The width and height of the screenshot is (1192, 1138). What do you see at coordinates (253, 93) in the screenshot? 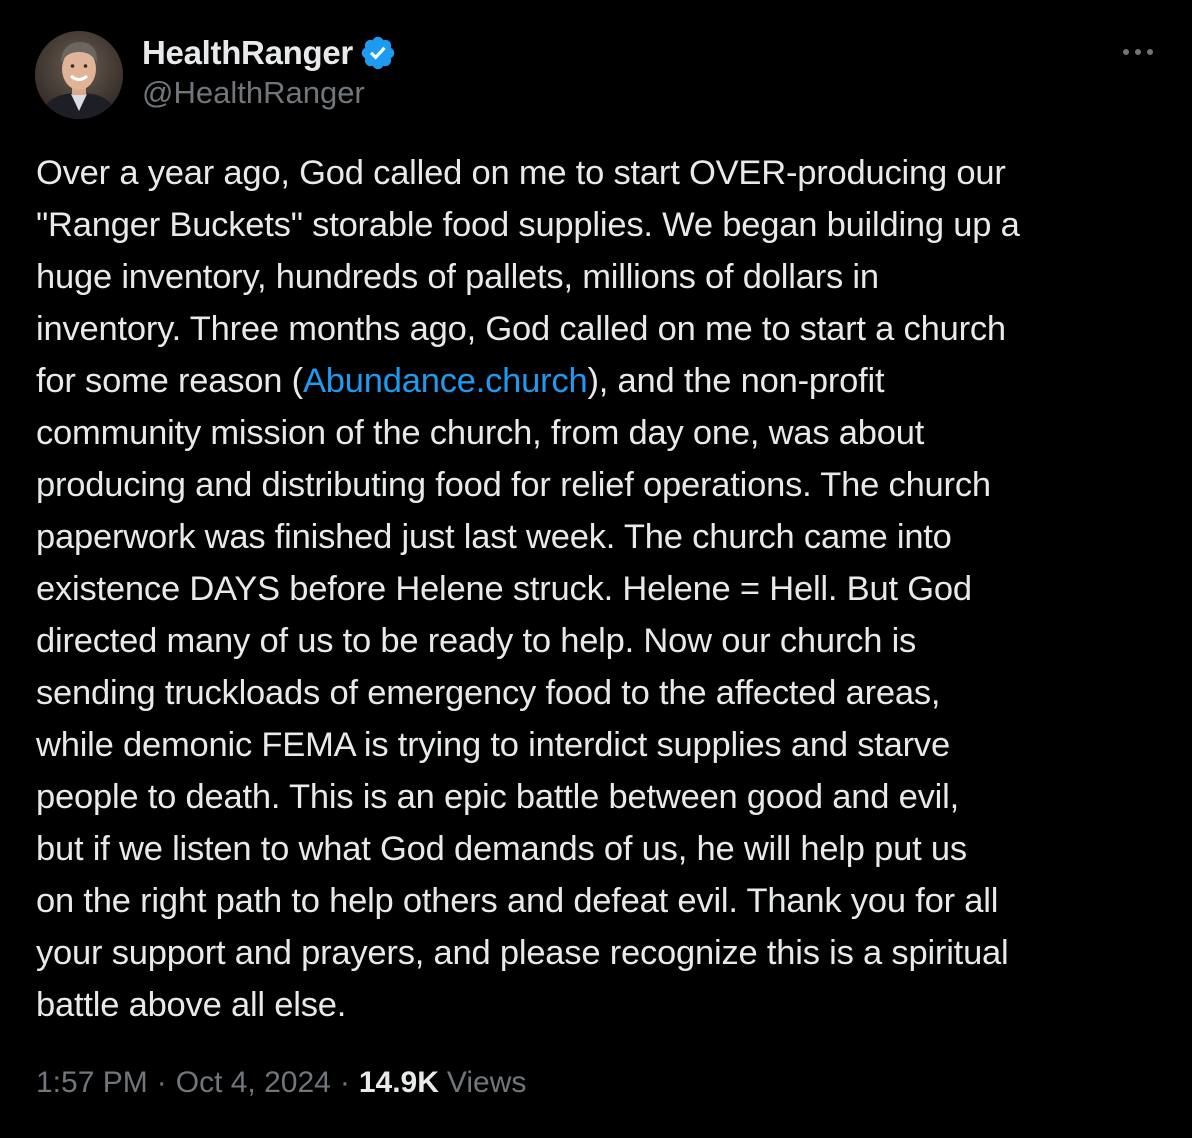
I see `author-handle: @HealthRanger` at bounding box center [253, 93].